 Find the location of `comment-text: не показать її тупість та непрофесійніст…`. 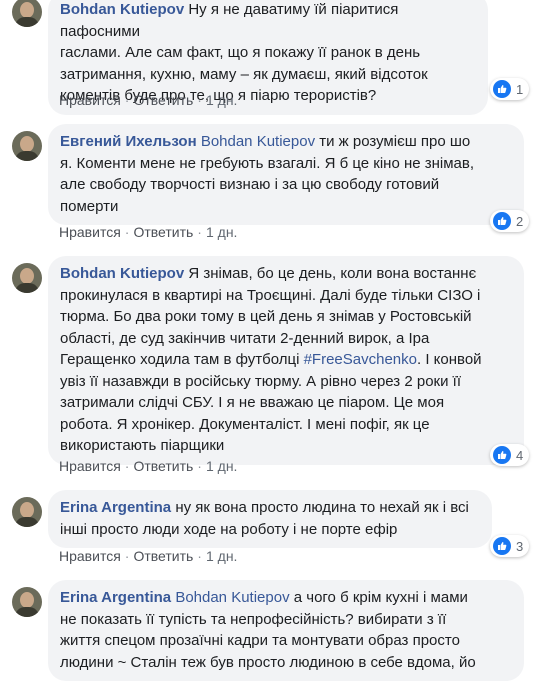

comment-text: не показать її тупість та непрофесійніст… is located at coordinates (253, 619).